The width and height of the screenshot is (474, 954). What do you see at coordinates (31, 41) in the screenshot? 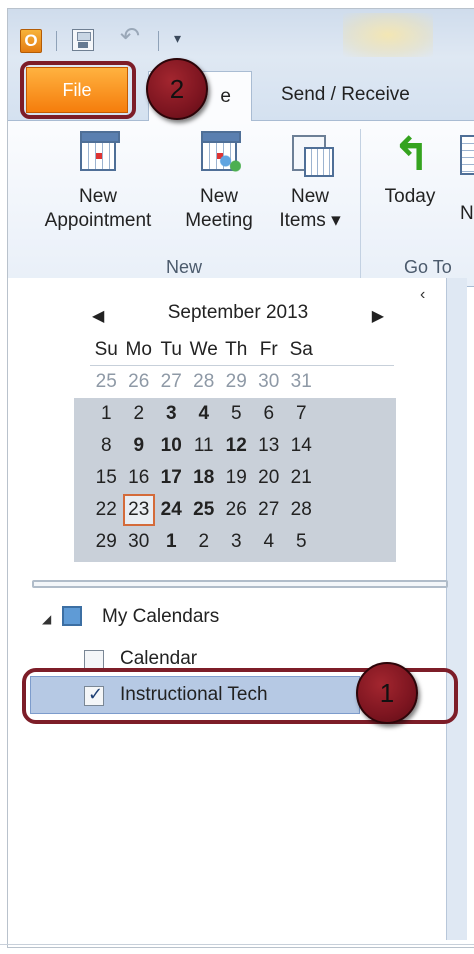
I see `outlook-app-icon: O` at bounding box center [31, 41].